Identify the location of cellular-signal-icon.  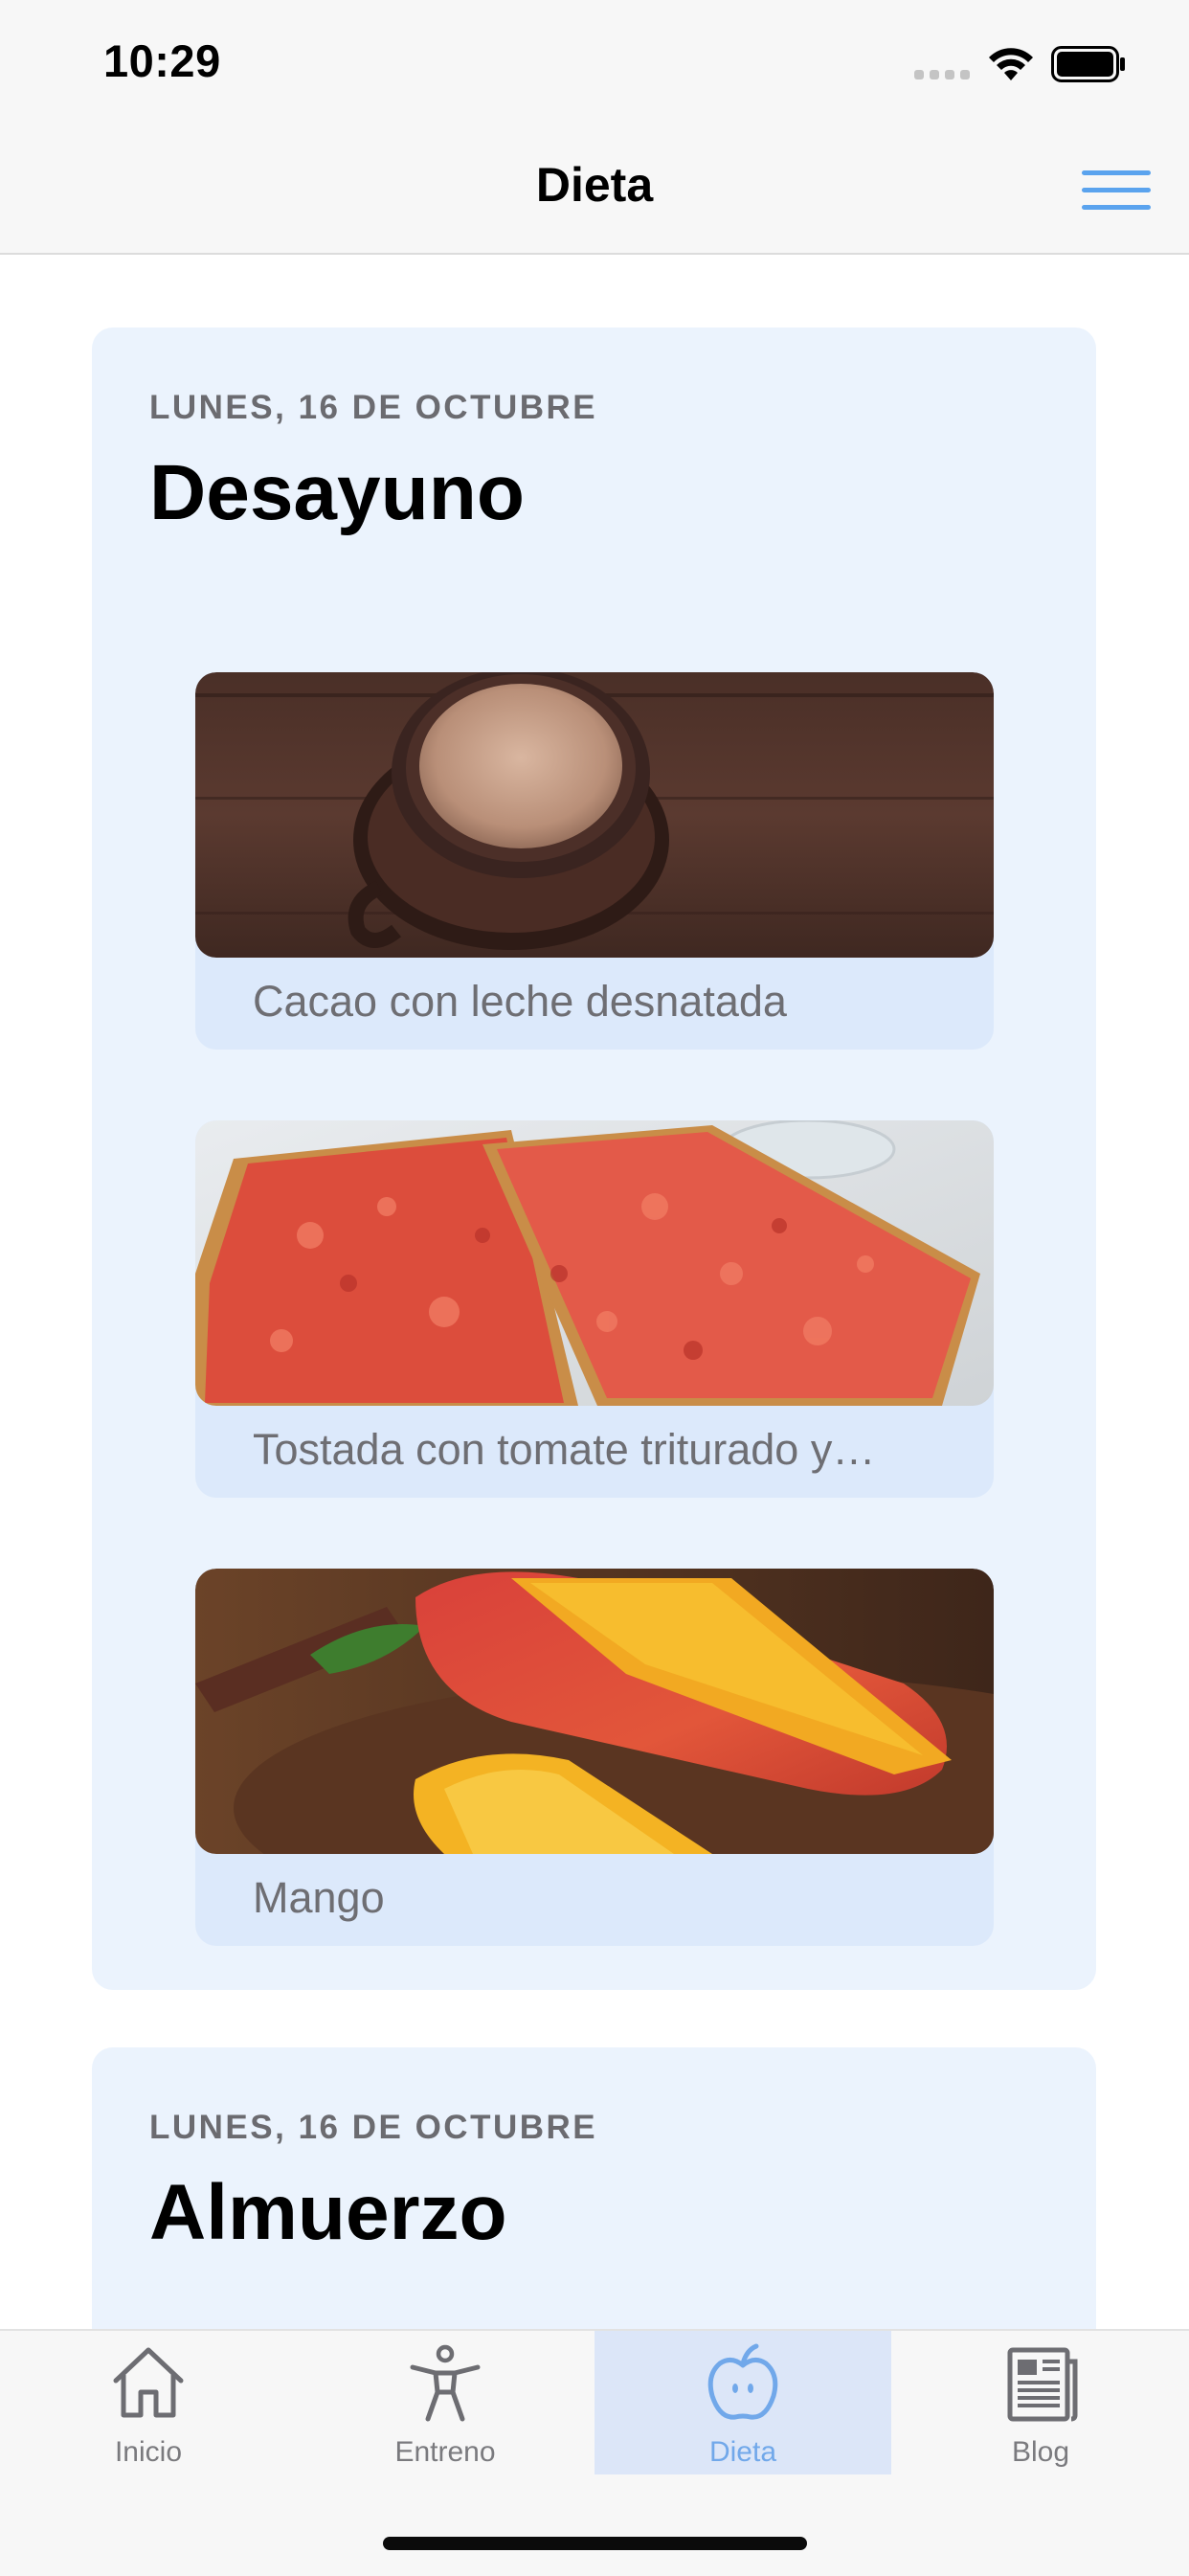
(943, 74).